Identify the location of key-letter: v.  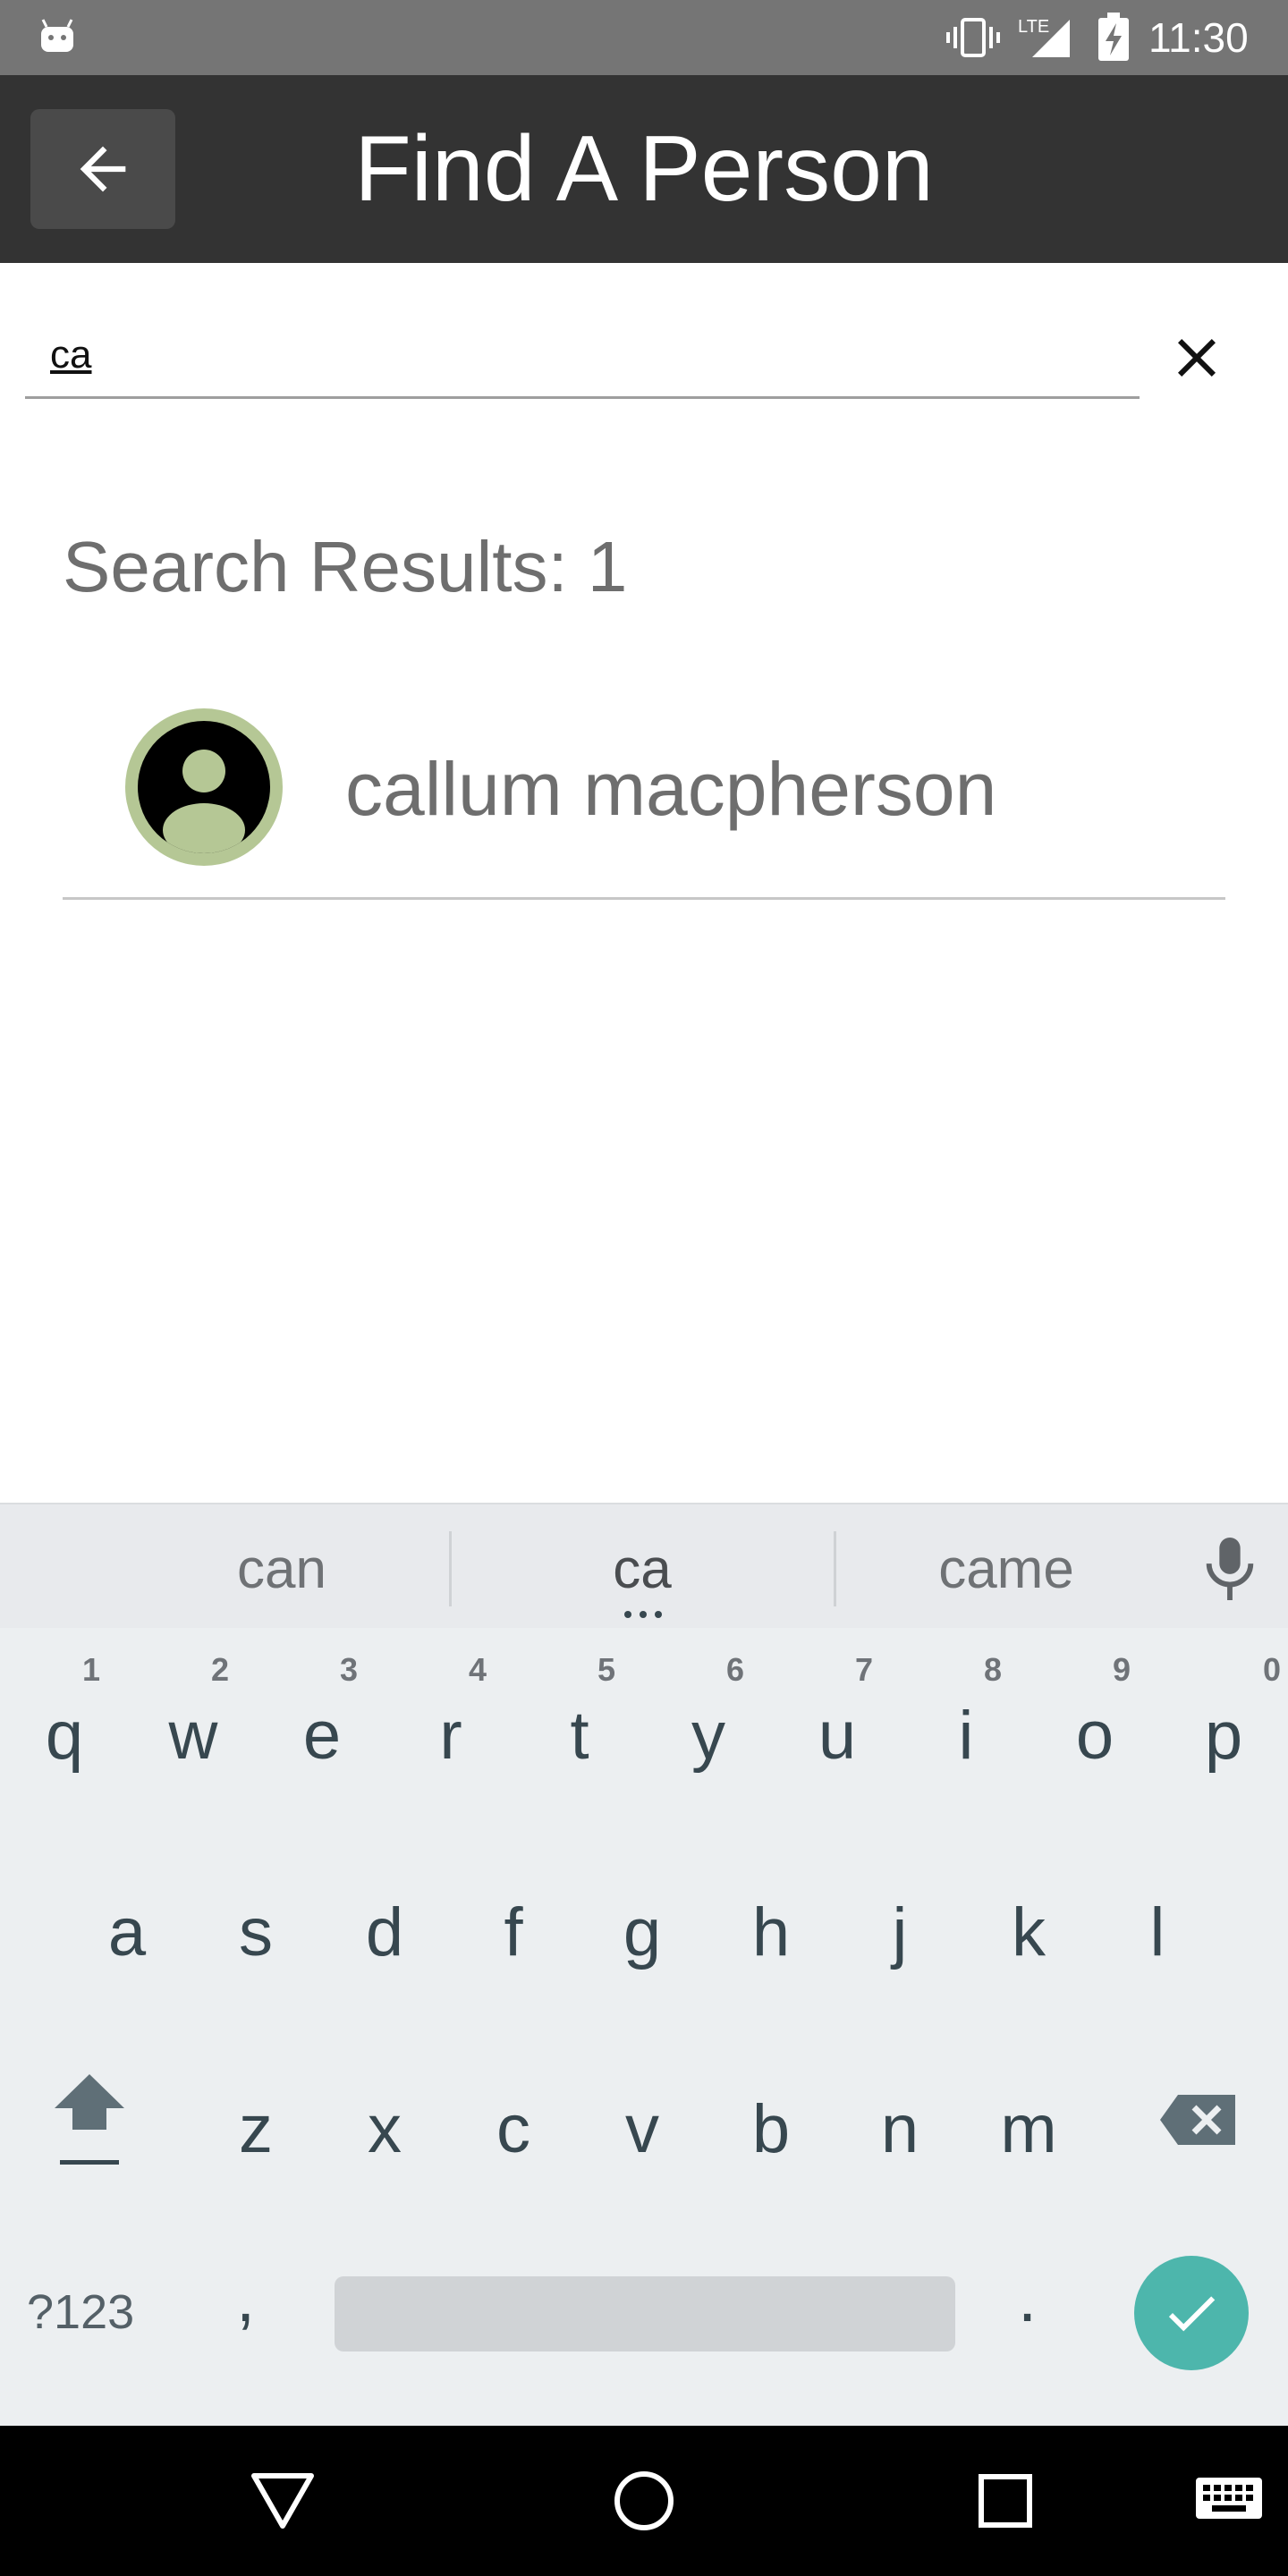
(642, 2128).